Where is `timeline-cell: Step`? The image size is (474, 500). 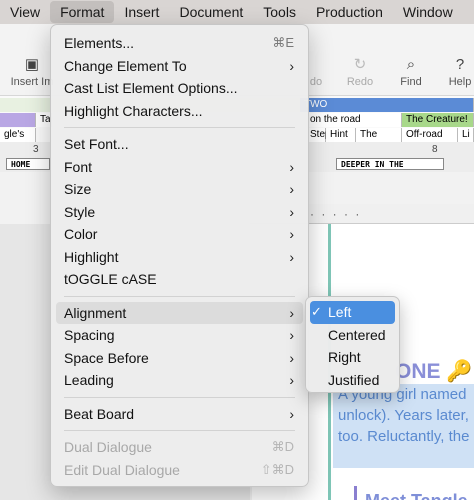
timeline-cell: Step is located at coordinates (318, 135).